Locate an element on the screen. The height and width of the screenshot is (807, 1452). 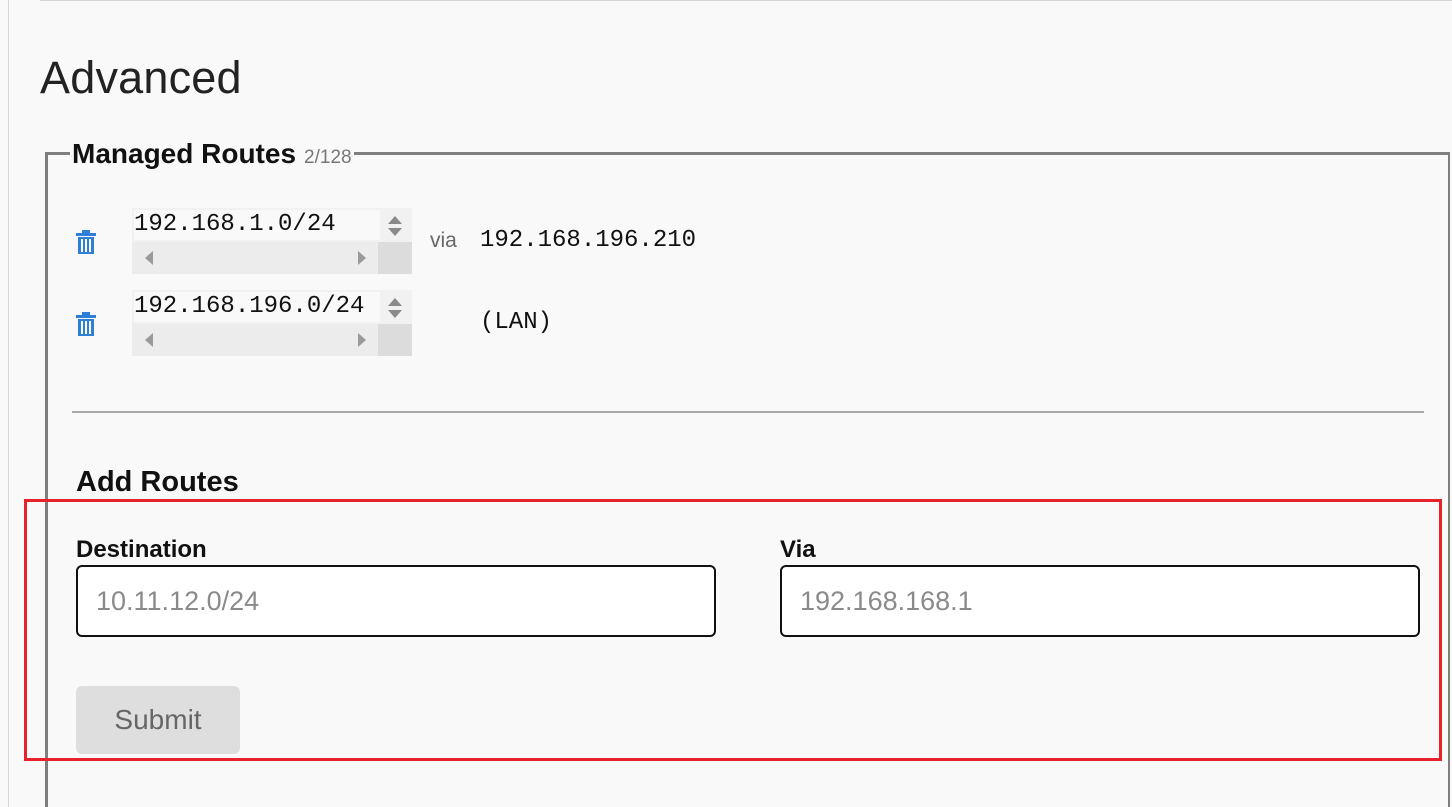
route-target-text: 192.168.196.0/24 is located at coordinates (257, 307).